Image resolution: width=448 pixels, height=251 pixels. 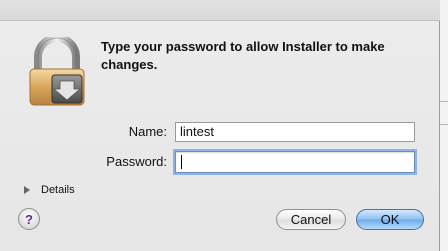 I want to click on dialog-titlebar, so click(x=220, y=10).